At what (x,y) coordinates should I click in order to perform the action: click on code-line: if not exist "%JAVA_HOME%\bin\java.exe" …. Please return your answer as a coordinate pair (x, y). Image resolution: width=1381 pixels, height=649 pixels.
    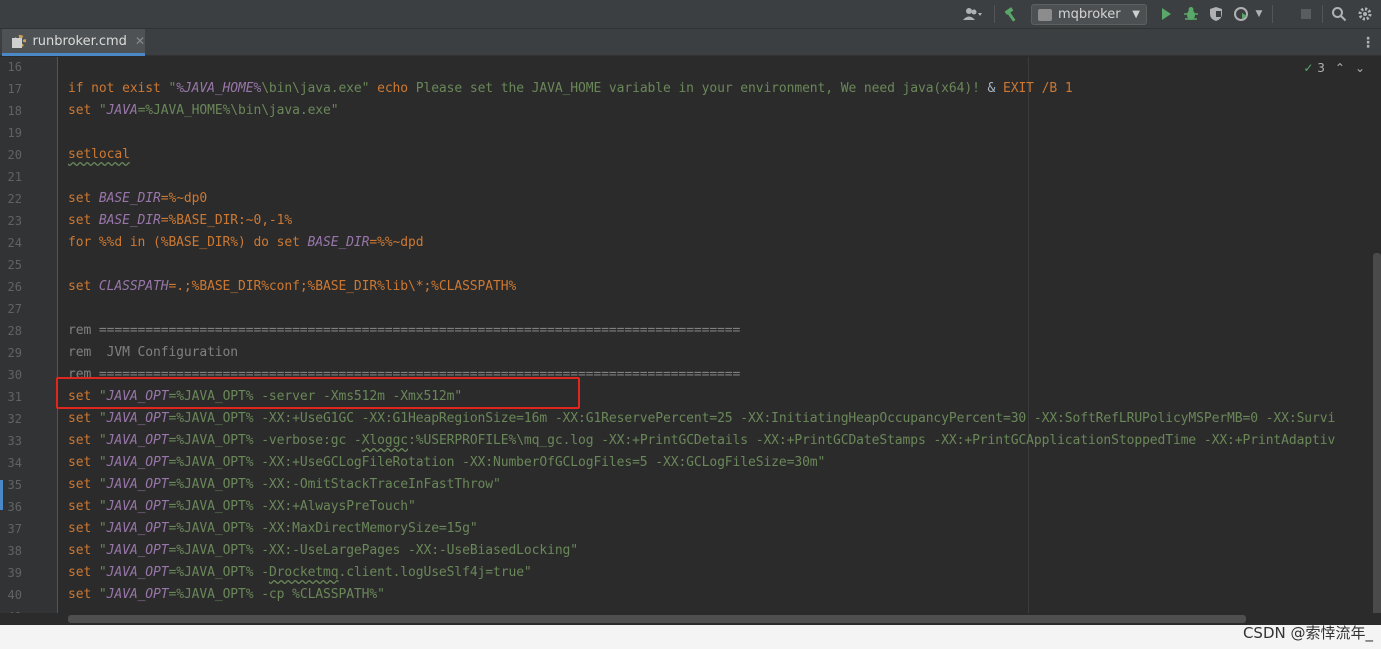
    Looking at the image, I should click on (570, 89).